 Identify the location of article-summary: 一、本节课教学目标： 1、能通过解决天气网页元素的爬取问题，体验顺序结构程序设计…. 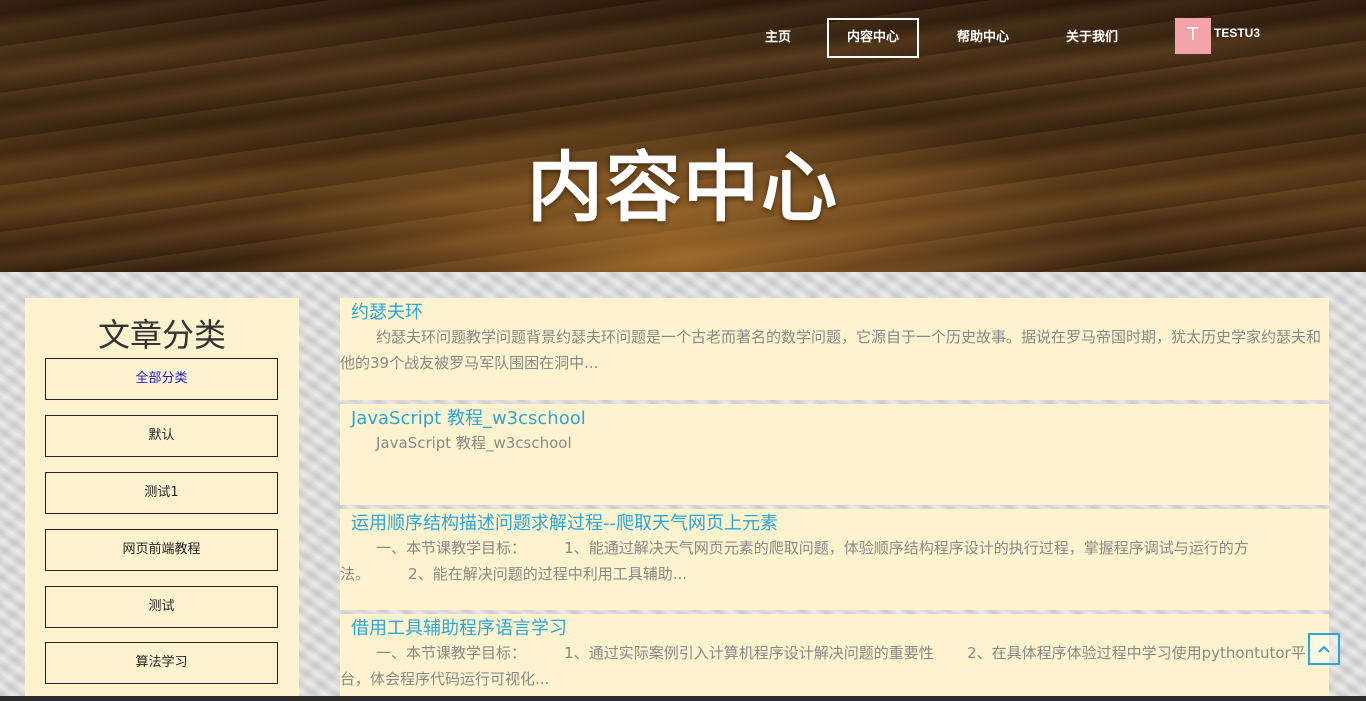
(794, 561).